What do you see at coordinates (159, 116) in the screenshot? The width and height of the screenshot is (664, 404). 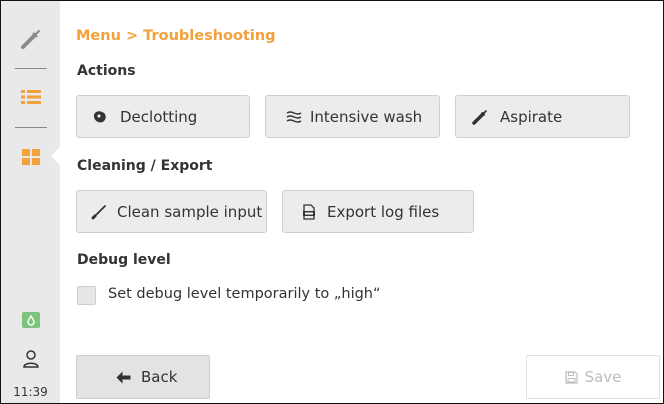 I see `declotting-label: Declotting` at bounding box center [159, 116].